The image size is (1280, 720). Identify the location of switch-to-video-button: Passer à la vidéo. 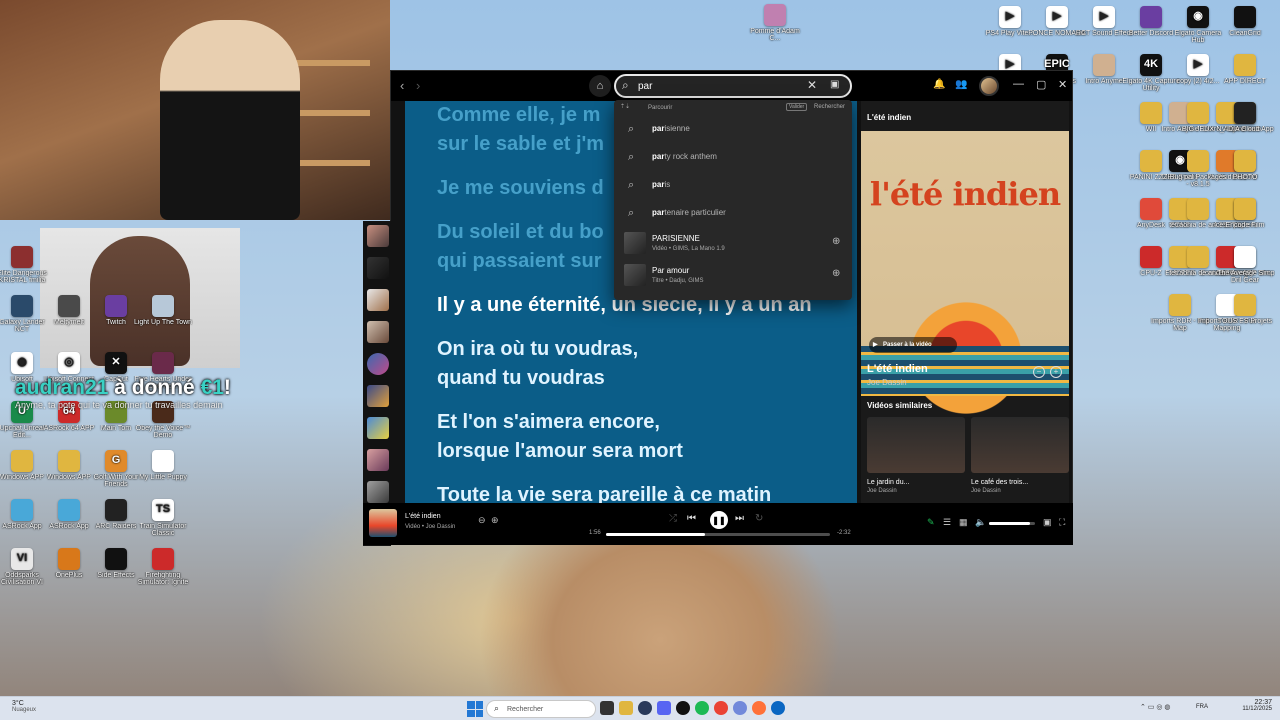
(913, 345).